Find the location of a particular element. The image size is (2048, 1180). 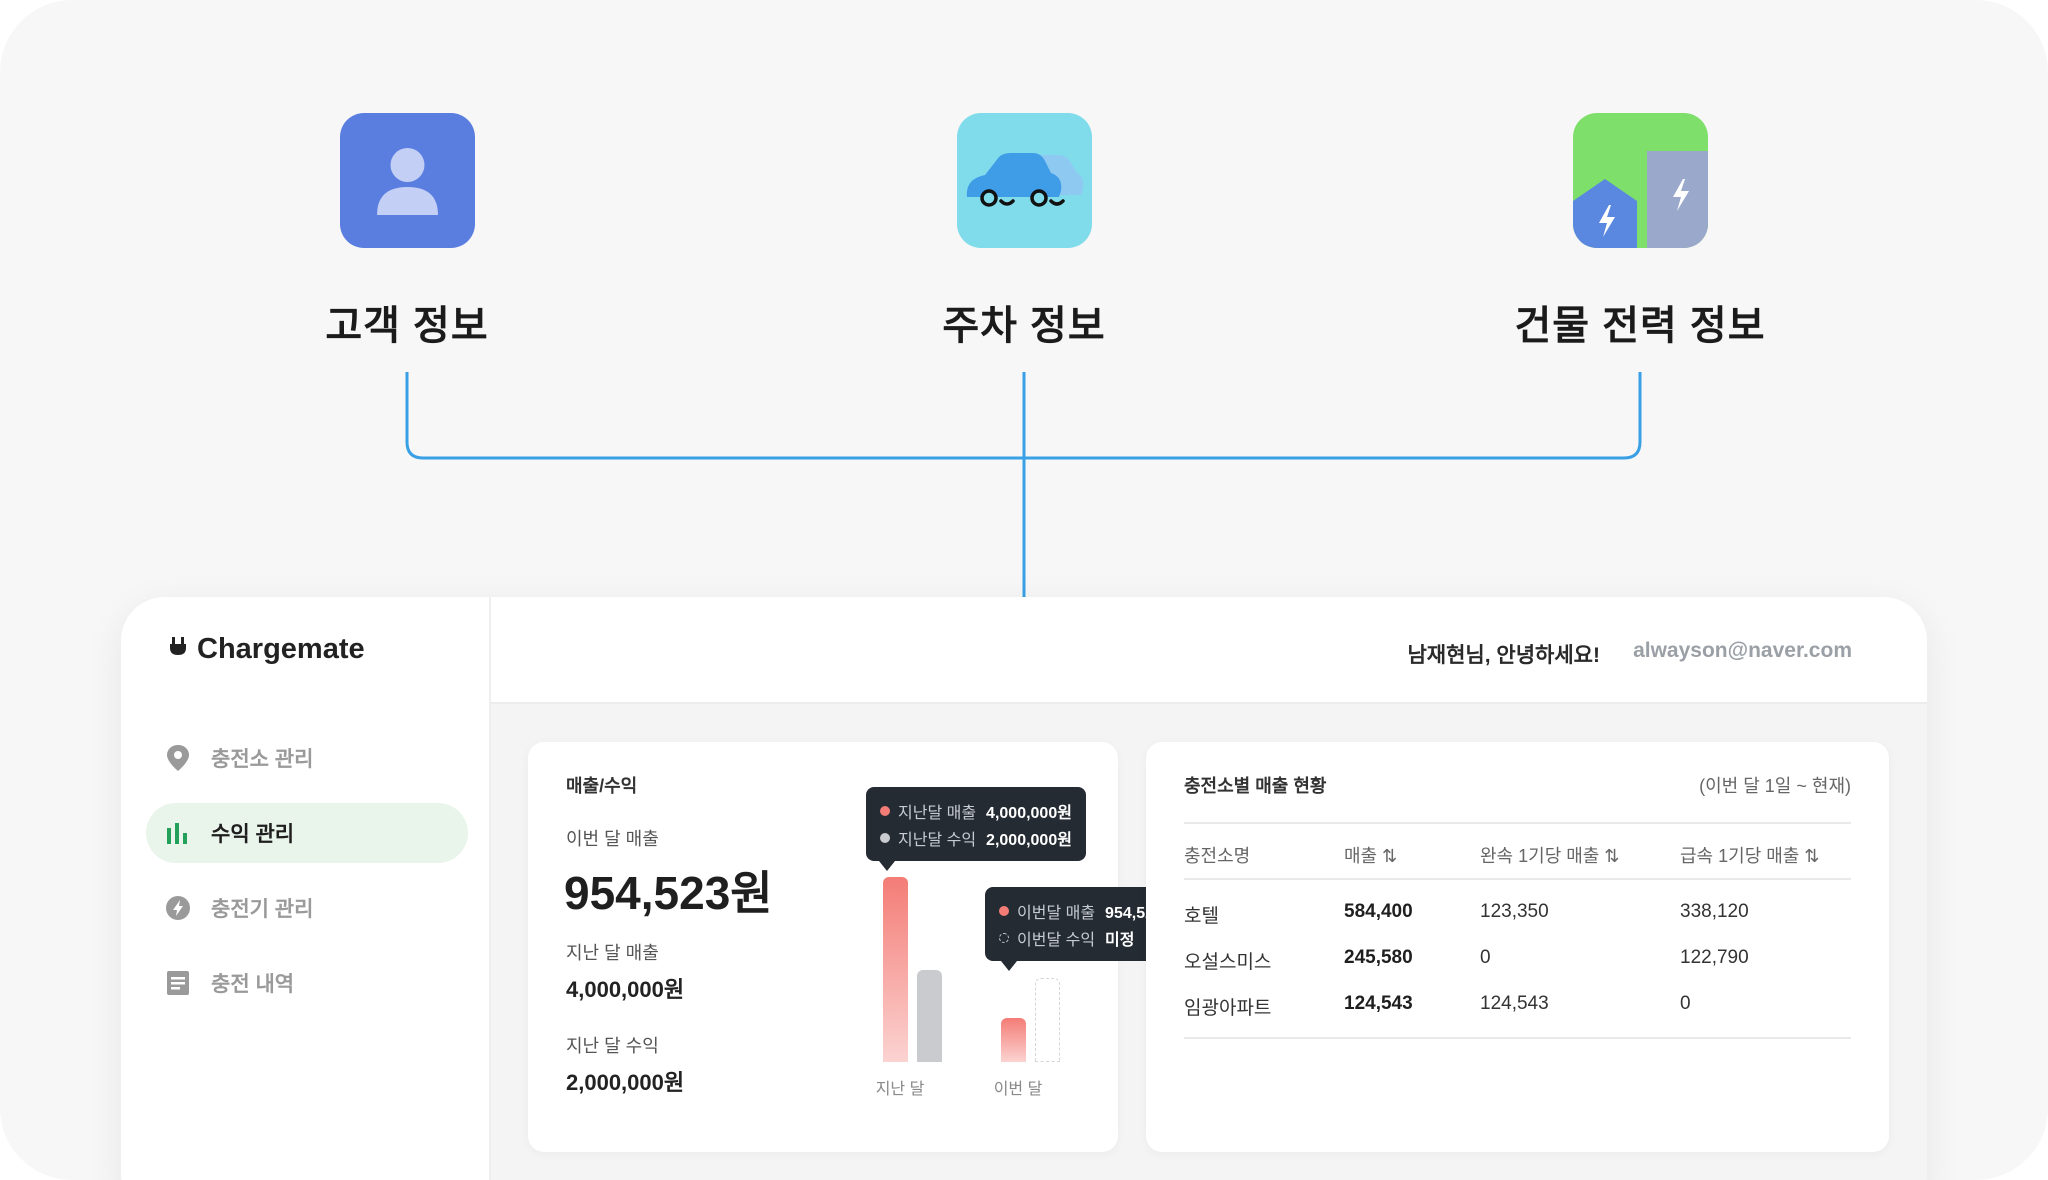

last-month-profit-value: 2,000,000원 is located at coordinates (625, 1082).